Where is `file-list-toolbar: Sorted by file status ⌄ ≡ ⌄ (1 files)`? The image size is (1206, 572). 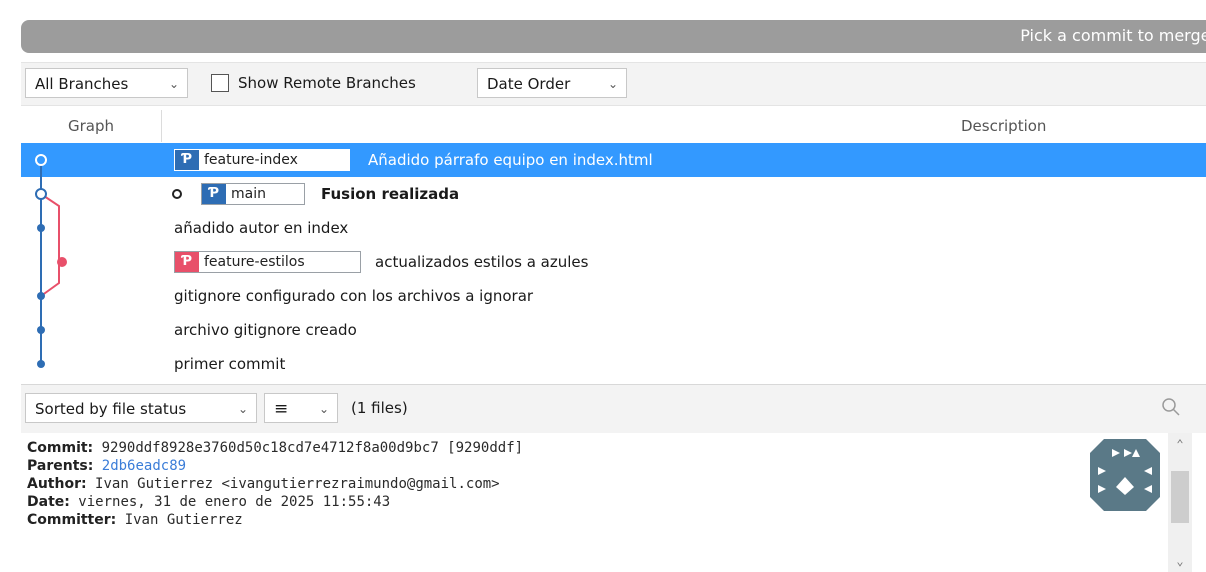 file-list-toolbar: Sorted by file status ⌄ ≡ ⌄ (1 files) is located at coordinates (613, 409).